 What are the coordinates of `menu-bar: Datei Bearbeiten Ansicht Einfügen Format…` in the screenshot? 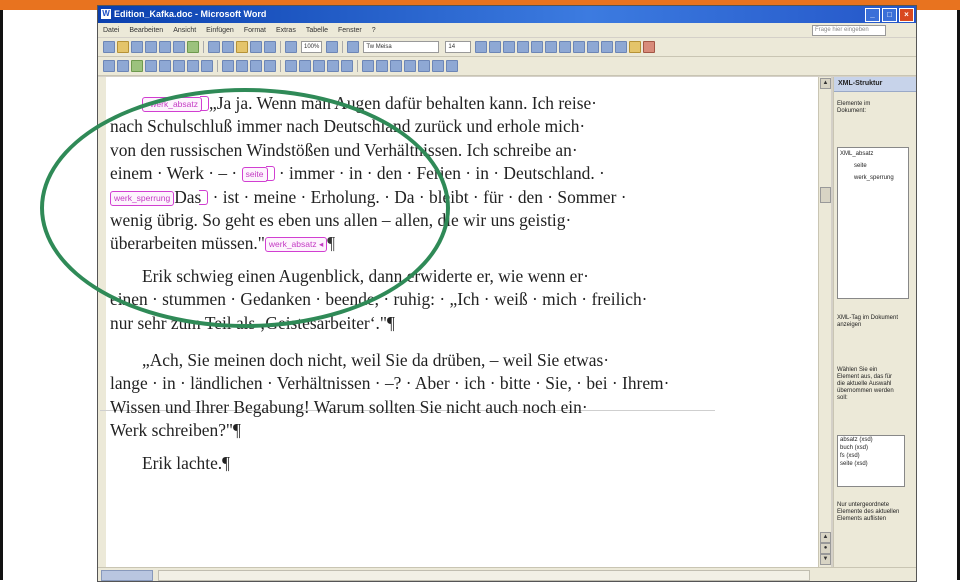 It's located at (507, 30).